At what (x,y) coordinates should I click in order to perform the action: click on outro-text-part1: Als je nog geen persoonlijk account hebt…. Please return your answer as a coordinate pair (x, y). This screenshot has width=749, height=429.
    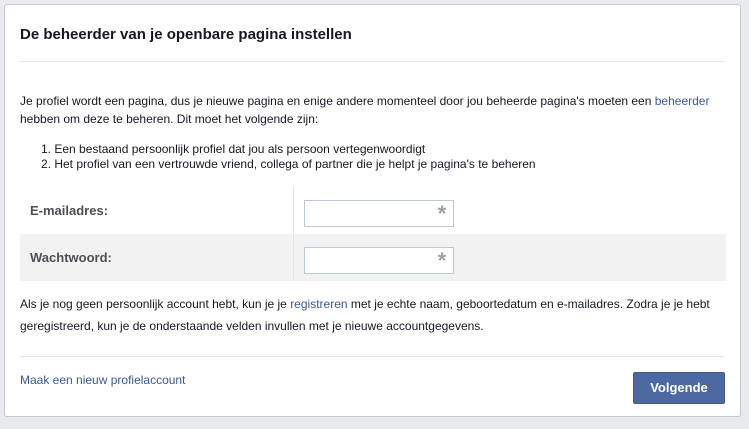
    Looking at the image, I should click on (155, 304).